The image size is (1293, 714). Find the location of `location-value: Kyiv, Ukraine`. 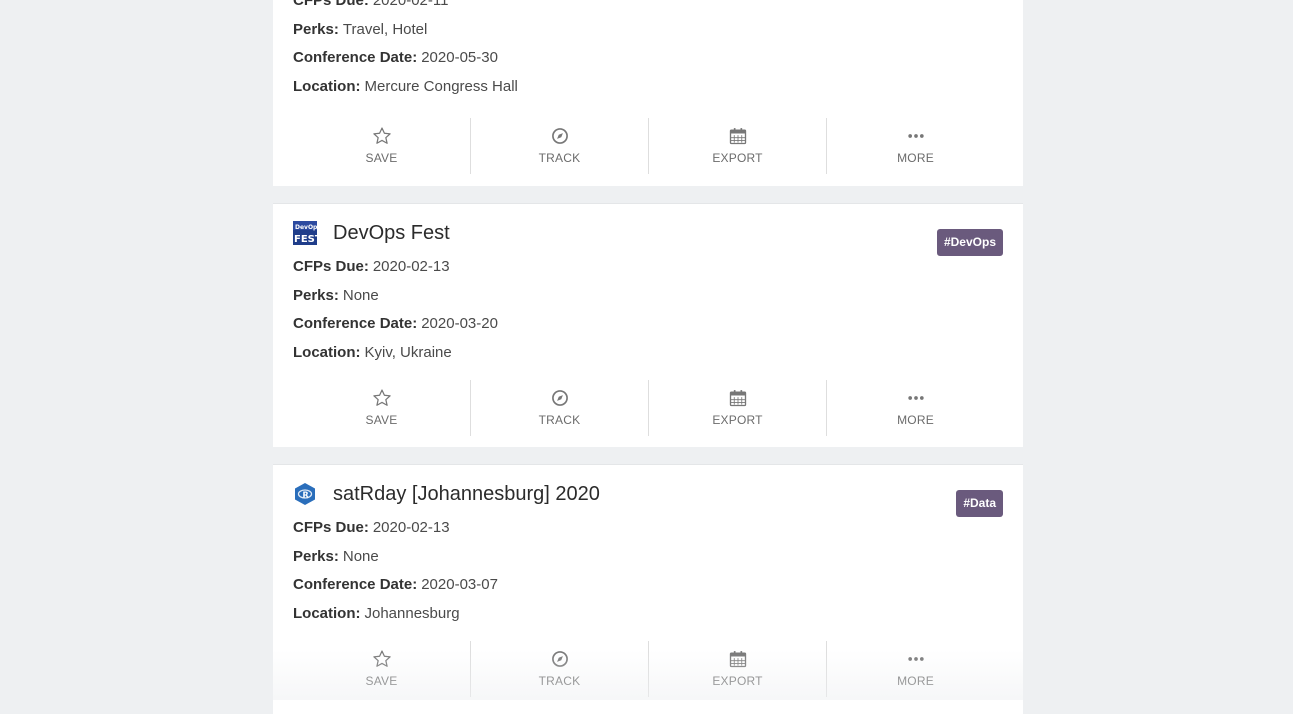

location-value: Kyiv, Ukraine is located at coordinates (408, 352).